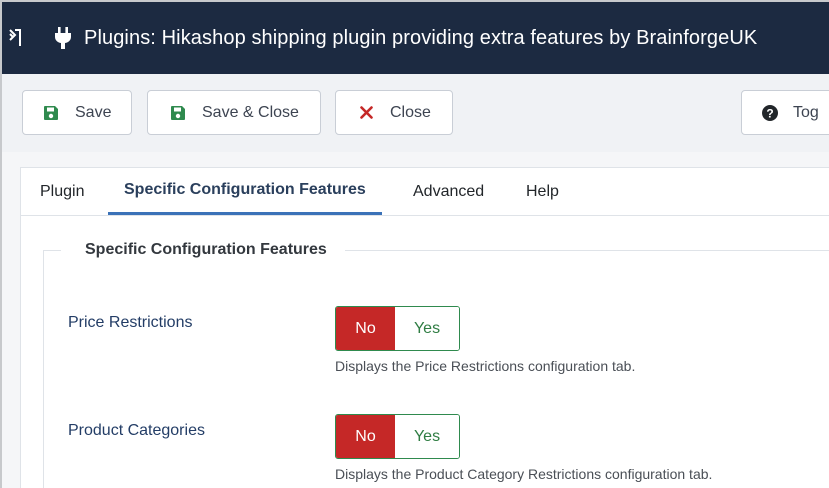 Image resolution: width=829 pixels, height=488 pixels. I want to click on tab-help: Help, so click(542, 191).